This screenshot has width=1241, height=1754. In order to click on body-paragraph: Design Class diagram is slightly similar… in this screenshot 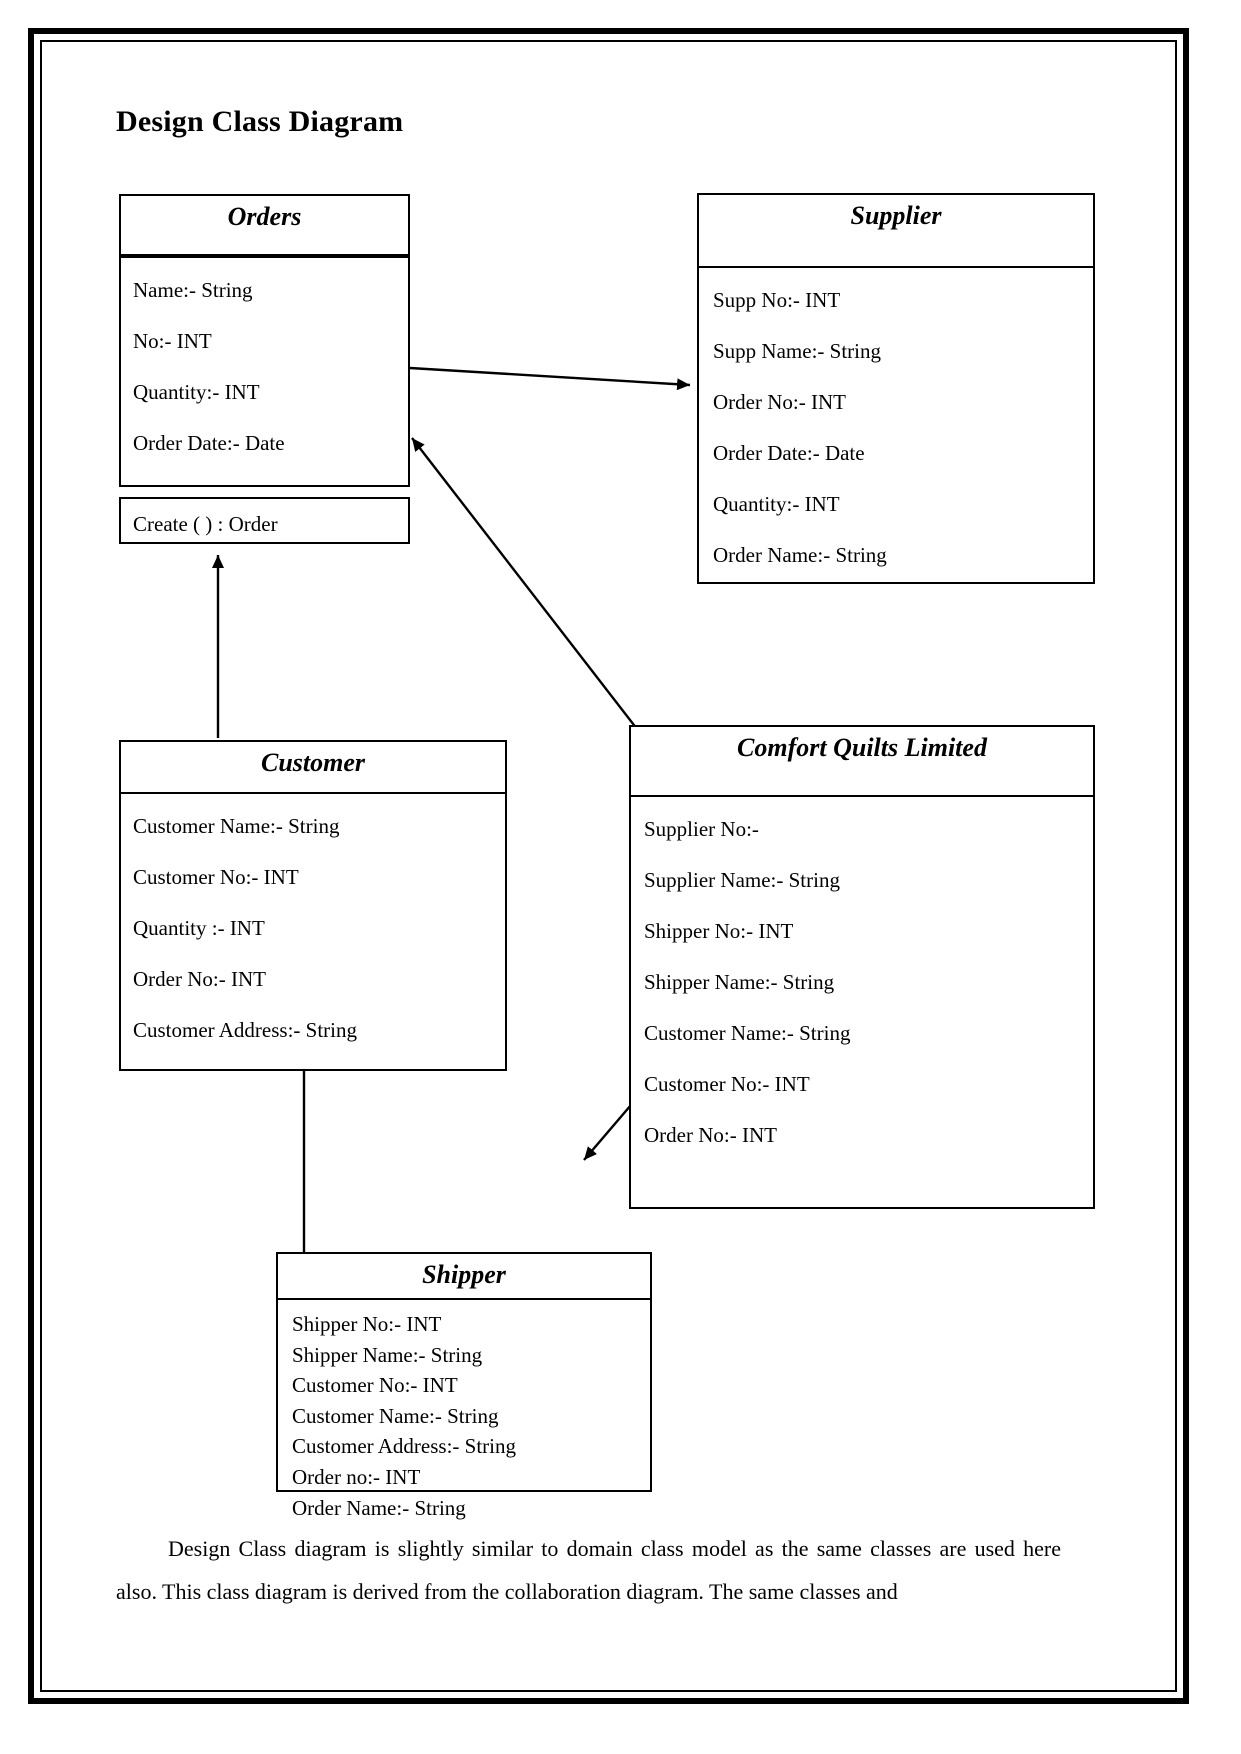, I will do `click(588, 1571)`.